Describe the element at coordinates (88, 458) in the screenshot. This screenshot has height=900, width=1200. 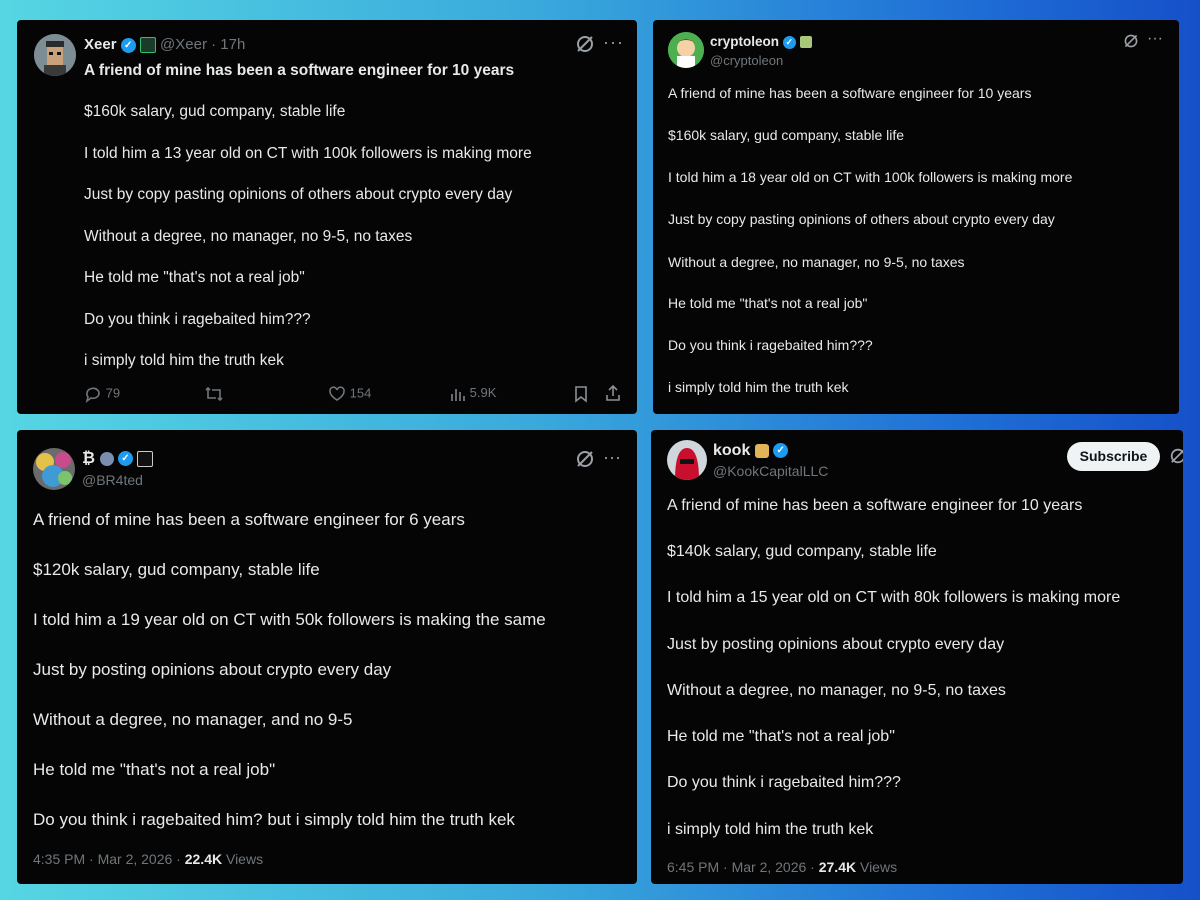
I see `display-name: ₿` at that location.